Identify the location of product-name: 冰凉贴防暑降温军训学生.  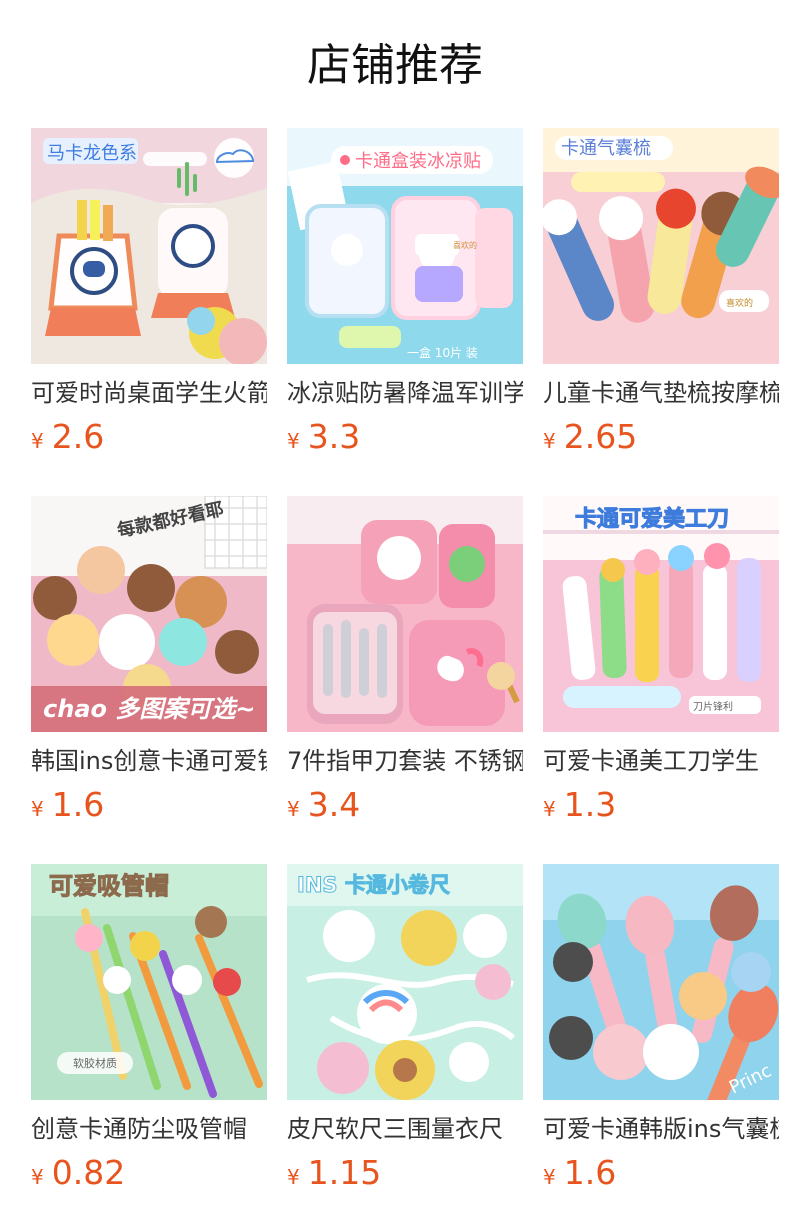
(405, 393).